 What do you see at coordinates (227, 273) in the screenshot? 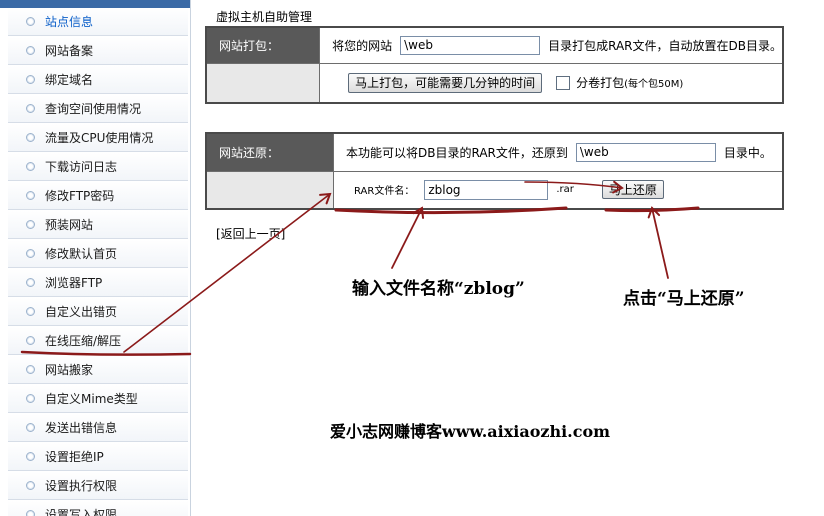
I see `arrow-sidebar-to-rar` at bounding box center [227, 273].